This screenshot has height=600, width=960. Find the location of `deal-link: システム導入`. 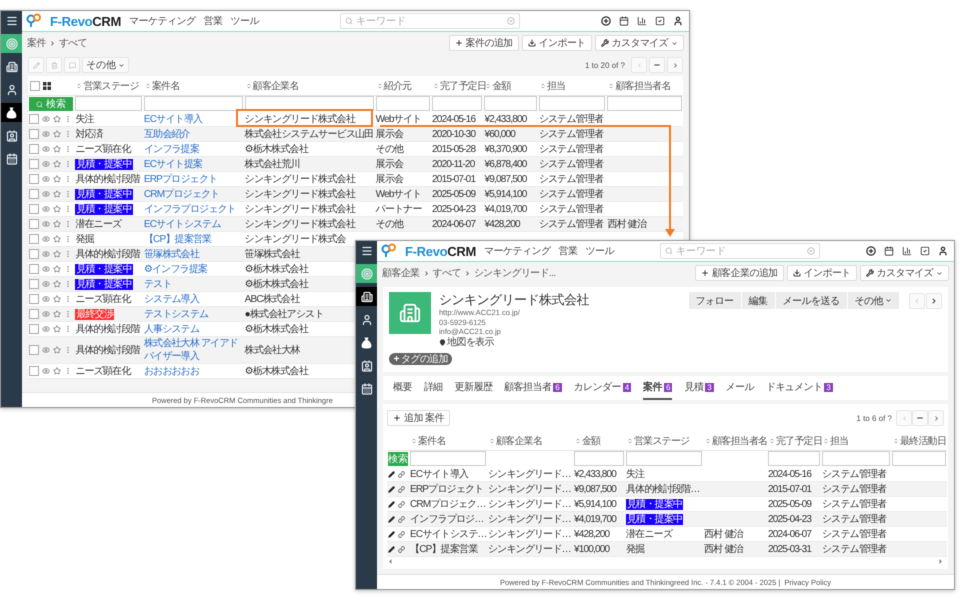

deal-link: システム導入 is located at coordinates (172, 299).